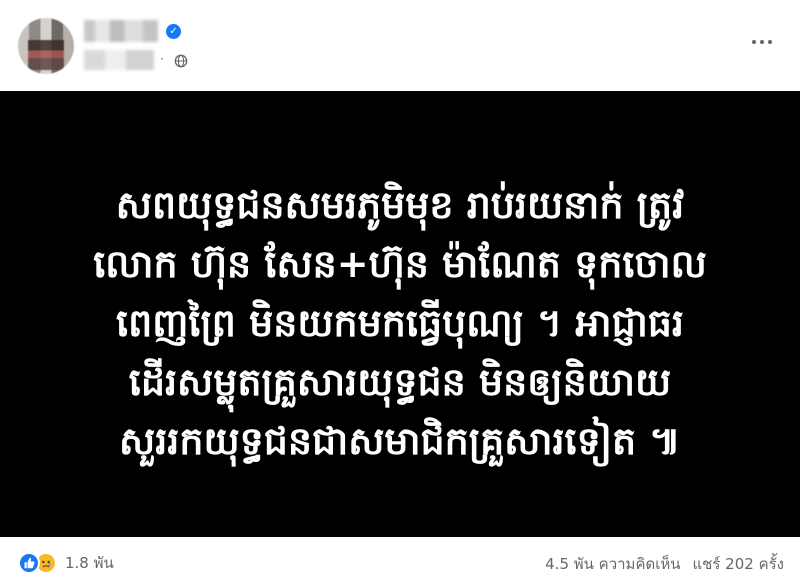 This screenshot has height=584, width=800. Describe the element at coordinates (400, 205) in the screenshot. I see `post-text-line: សពយុទ្ធជនសមរភូមិមុខ រាប់រយនាក់ ត្រូវ` at that location.